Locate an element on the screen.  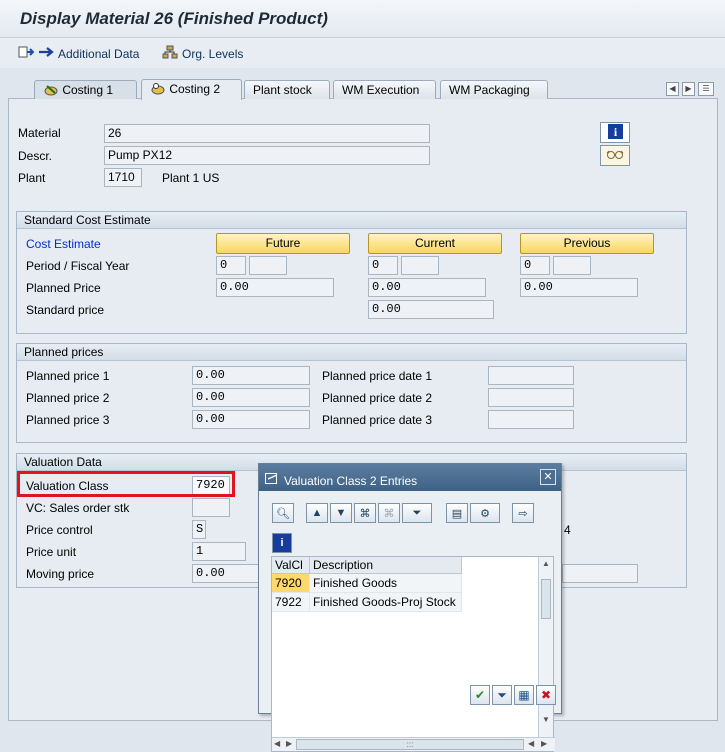
current-button: Current is located at coordinates (435, 243).